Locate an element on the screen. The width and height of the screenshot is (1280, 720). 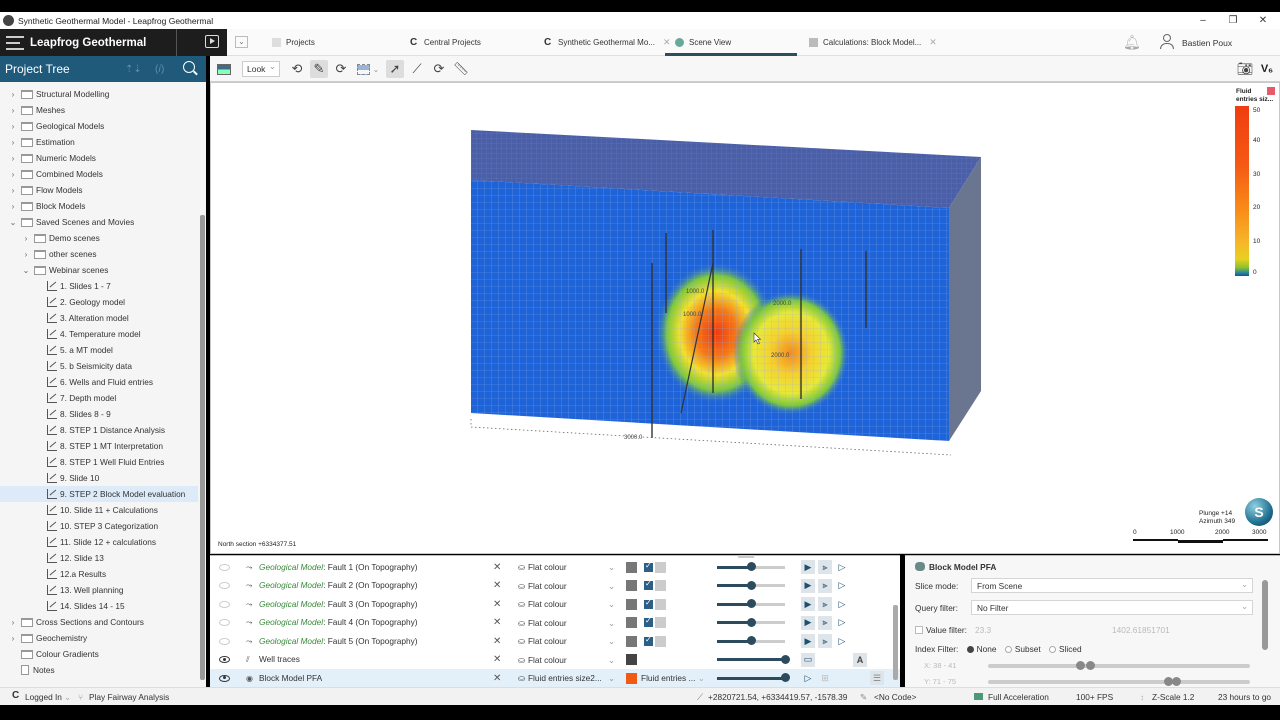
value-filter-min: 23.3 is located at coordinates (983, 630).